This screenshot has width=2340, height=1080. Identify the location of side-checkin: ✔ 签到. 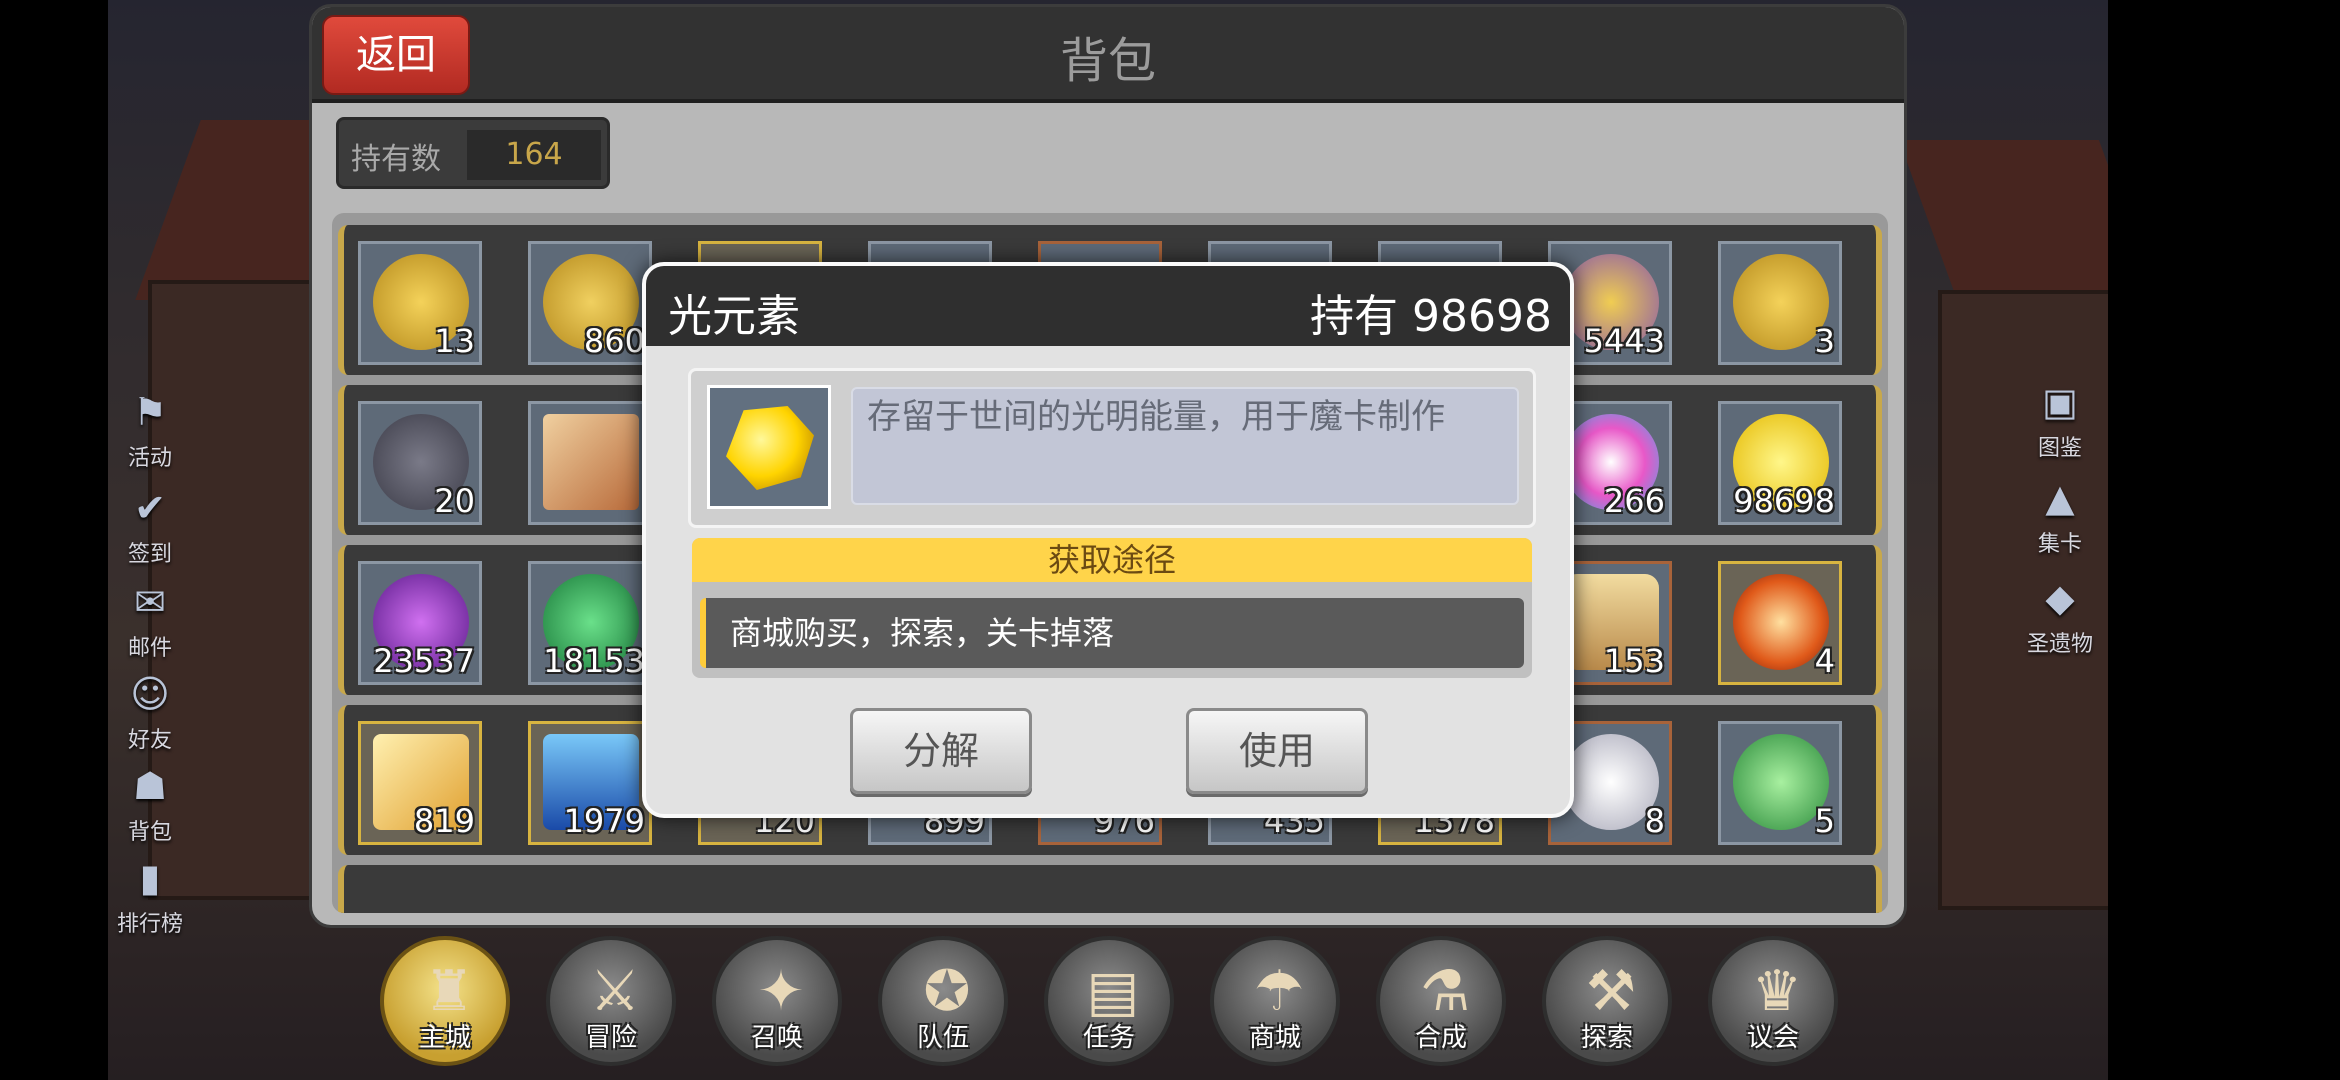
(150, 527).